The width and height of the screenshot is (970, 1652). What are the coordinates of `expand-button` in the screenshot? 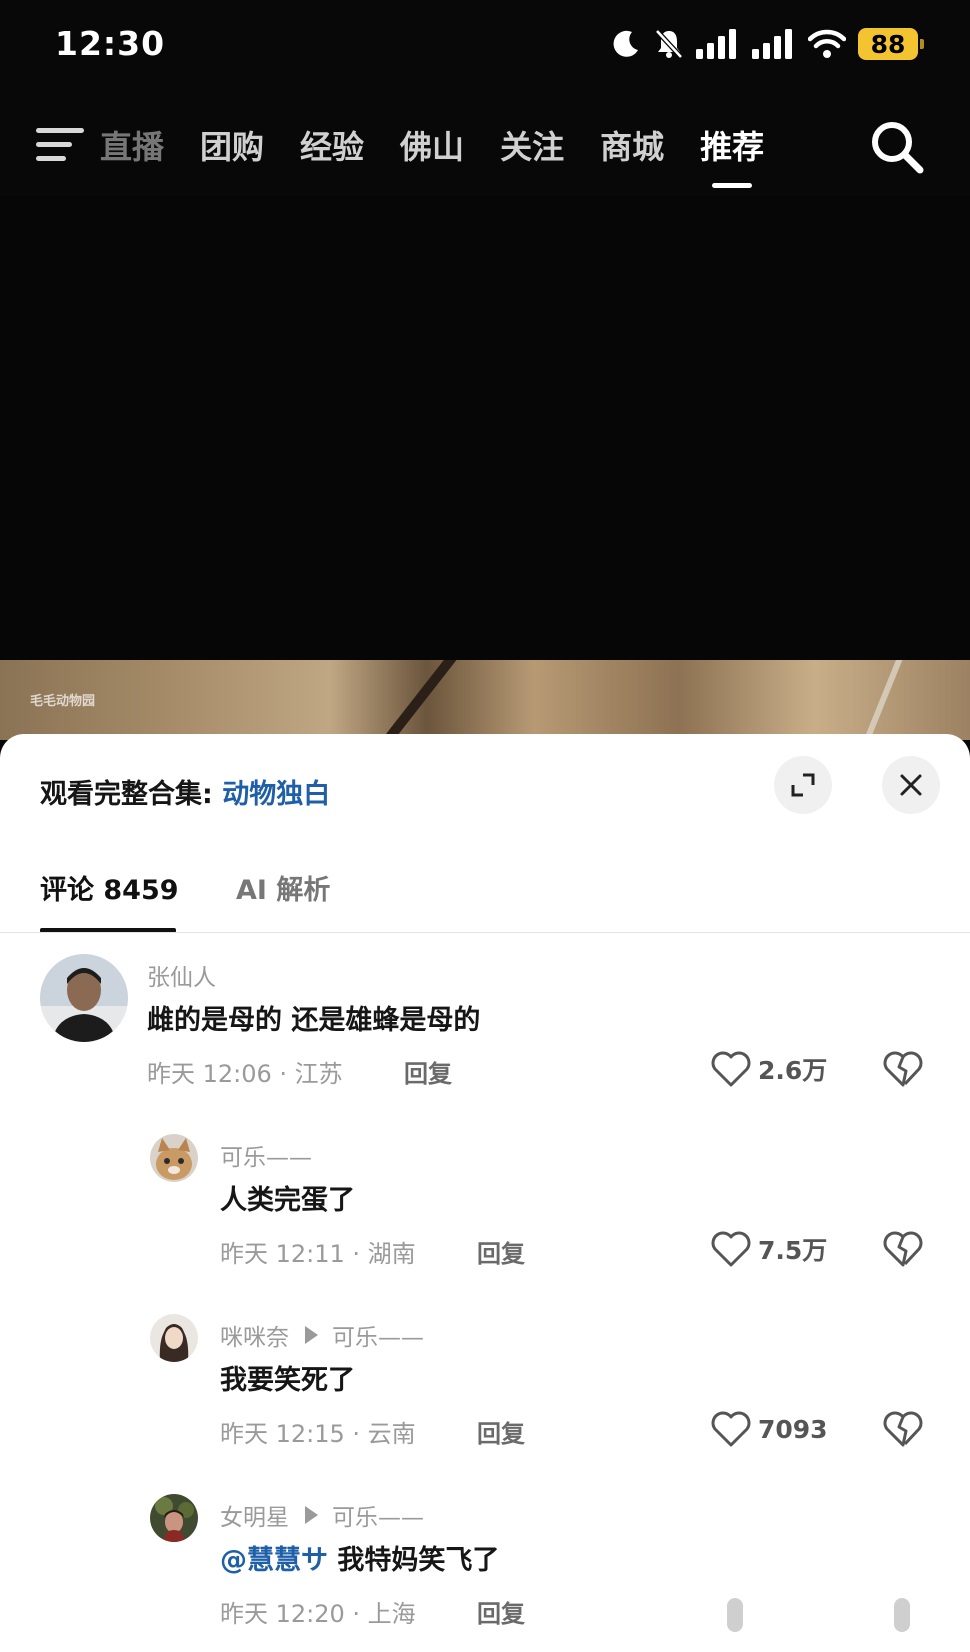 It's located at (803, 785).